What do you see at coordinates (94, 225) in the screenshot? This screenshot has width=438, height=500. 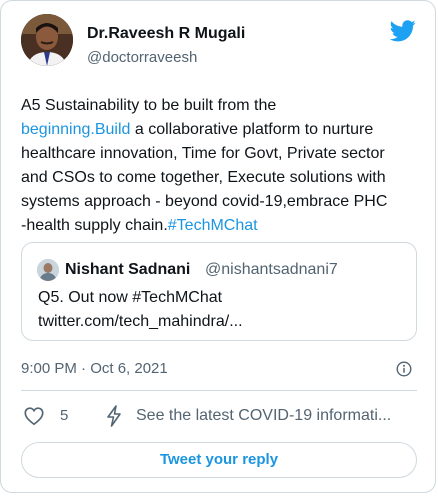 I see `tweet-text-segment: -health supply chain.` at bounding box center [94, 225].